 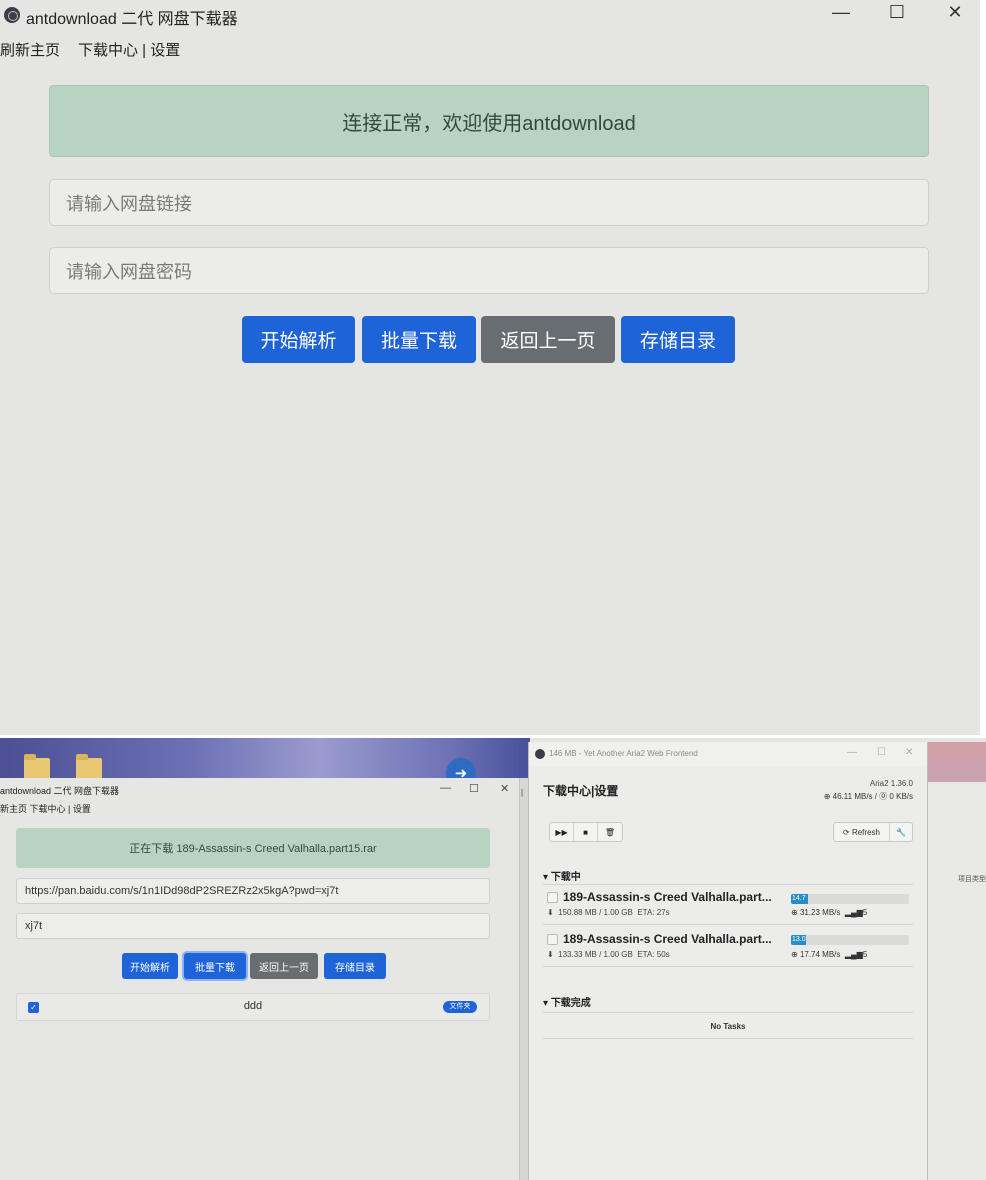 I want to click on resume-icon: ▶▶, so click(x=562, y=832).